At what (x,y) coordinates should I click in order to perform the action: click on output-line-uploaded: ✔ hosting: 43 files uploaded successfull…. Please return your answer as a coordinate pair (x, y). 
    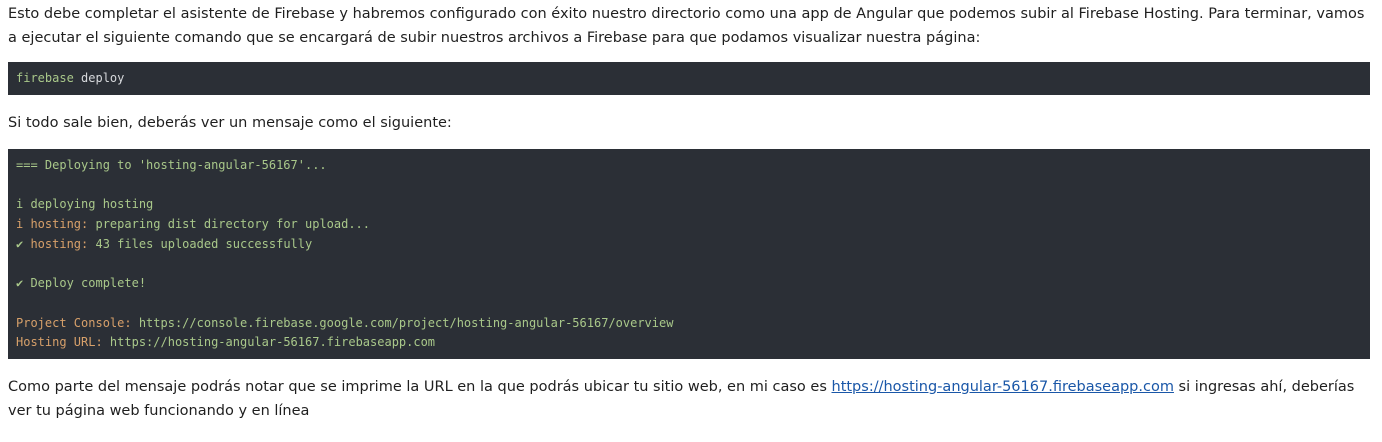
    Looking at the image, I should click on (689, 245).